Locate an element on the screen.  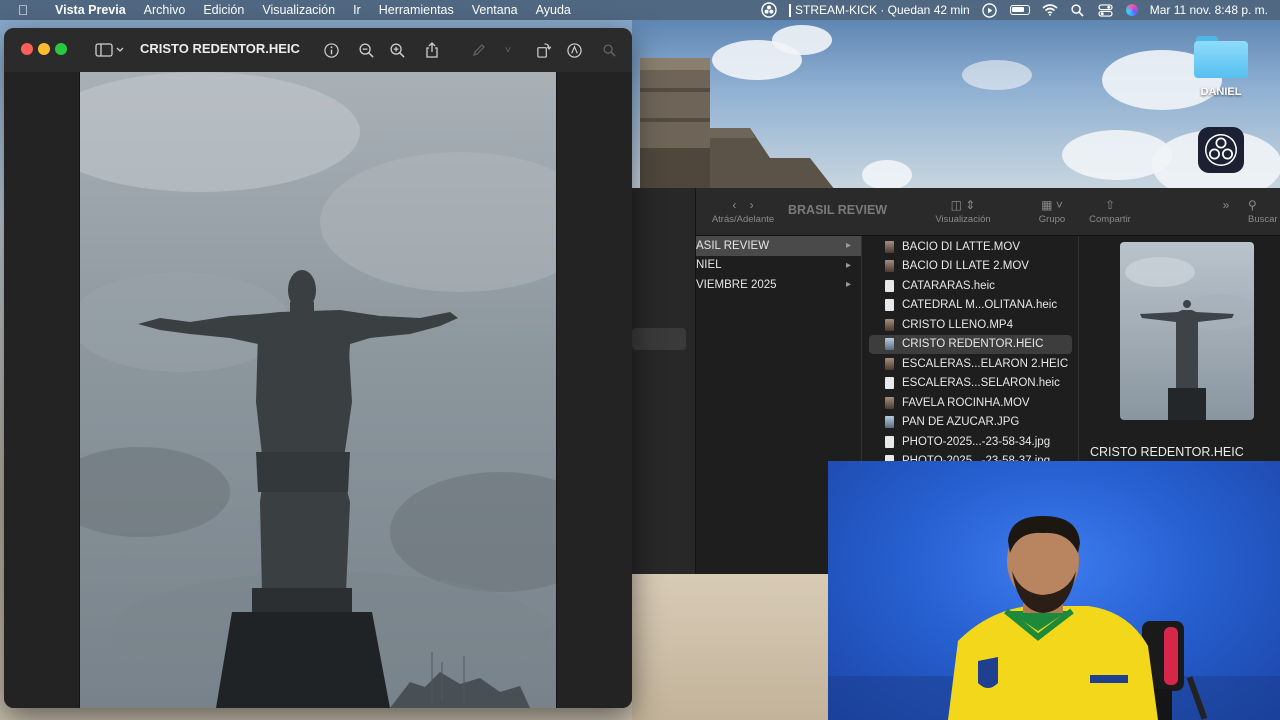
obs-status-icon is located at coordinates (769, 10).